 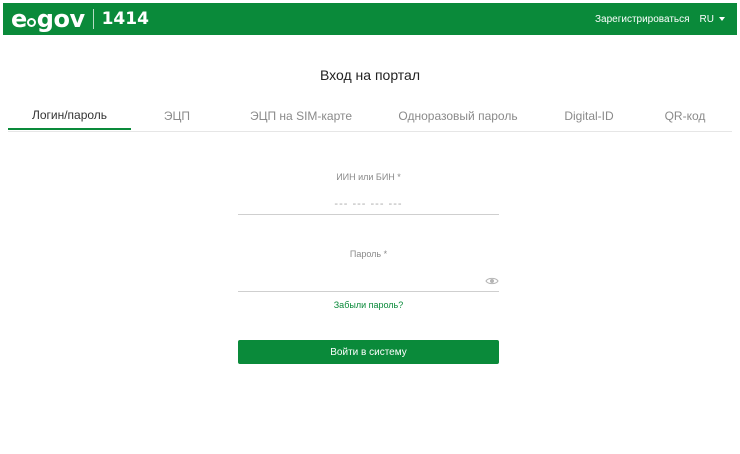 I want to click on egov-logo: e gov 1414, so click(x=80, y=19).